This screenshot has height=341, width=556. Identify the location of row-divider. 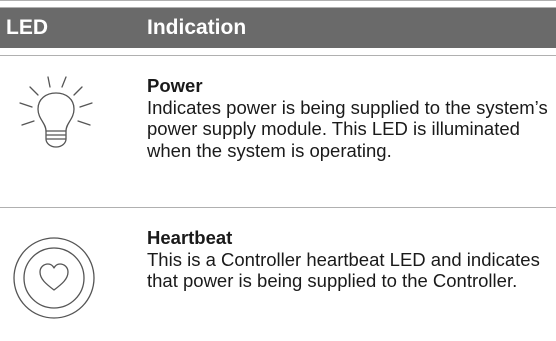
(278, 207).